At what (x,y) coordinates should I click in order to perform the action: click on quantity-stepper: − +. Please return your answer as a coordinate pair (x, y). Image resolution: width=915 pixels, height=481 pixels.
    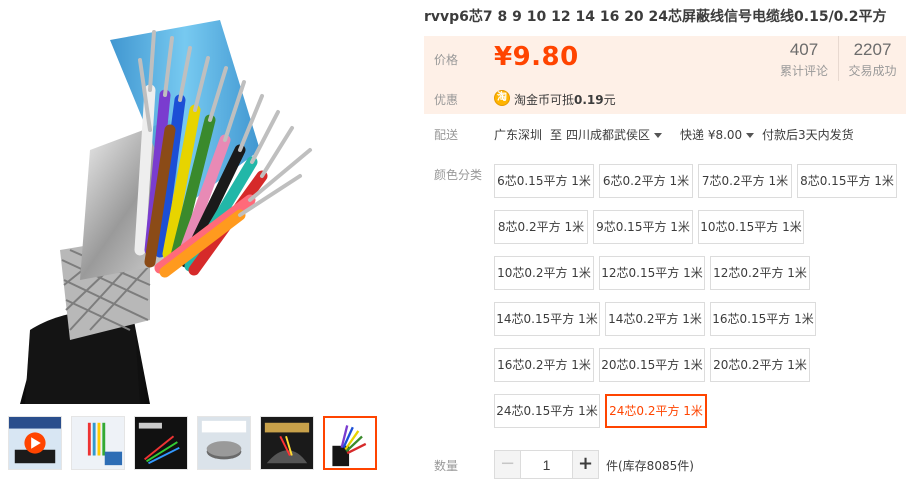
    Looking at the image, I should click on (546, 464).